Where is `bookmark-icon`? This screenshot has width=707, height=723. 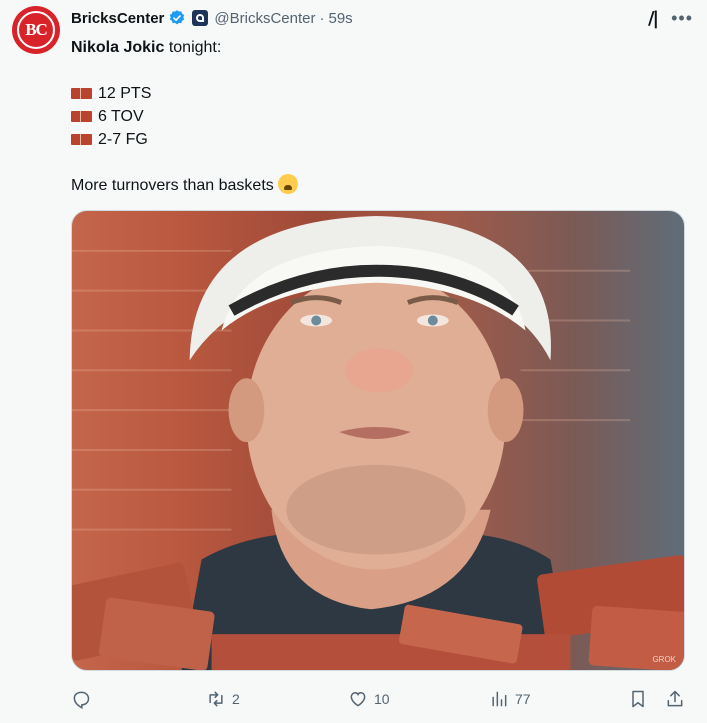
bookmark-icon is located at coordinates (638, 699).